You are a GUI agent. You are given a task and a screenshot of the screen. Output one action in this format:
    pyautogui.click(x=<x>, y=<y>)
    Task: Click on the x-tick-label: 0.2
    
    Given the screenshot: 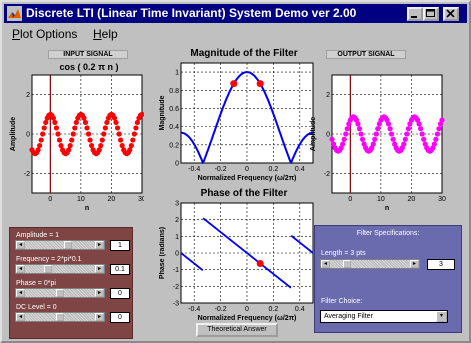 What is the action you would take?
    pyautogui.click(x=274, y=169)
    